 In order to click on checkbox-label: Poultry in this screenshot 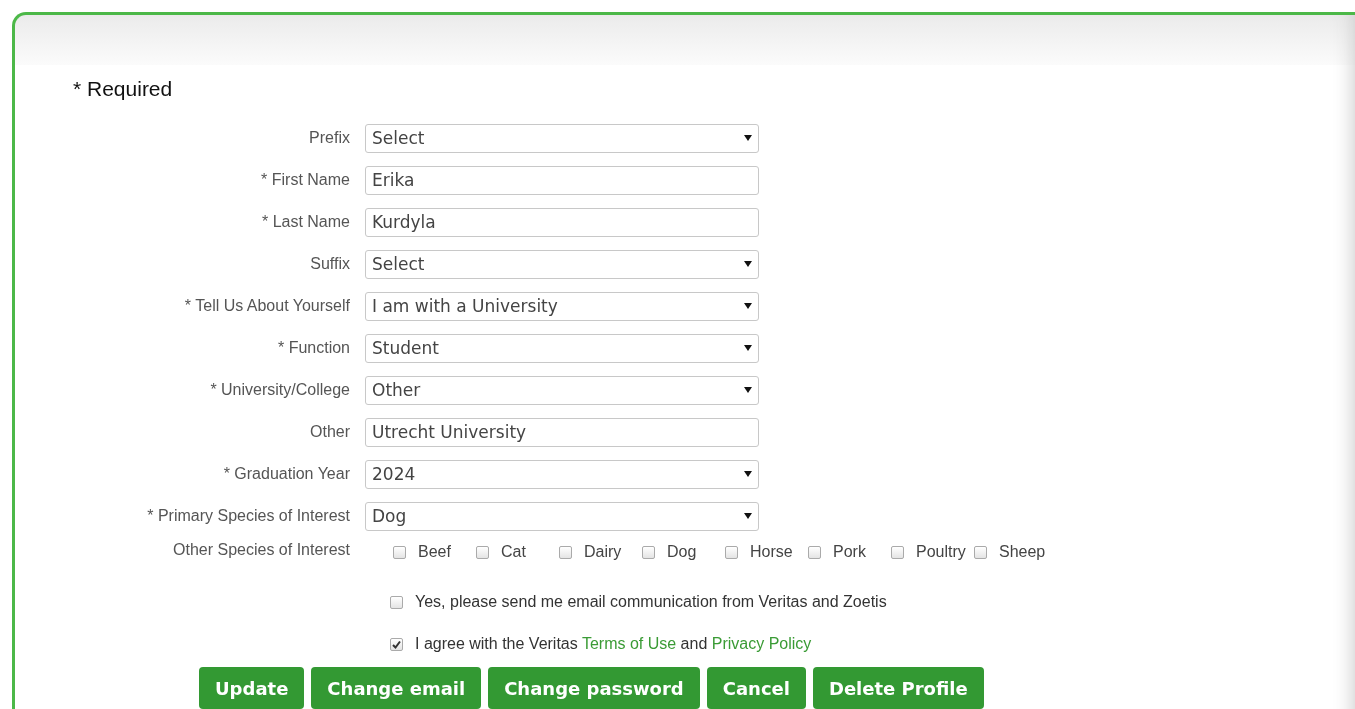, I will do `click(941, 552)`.